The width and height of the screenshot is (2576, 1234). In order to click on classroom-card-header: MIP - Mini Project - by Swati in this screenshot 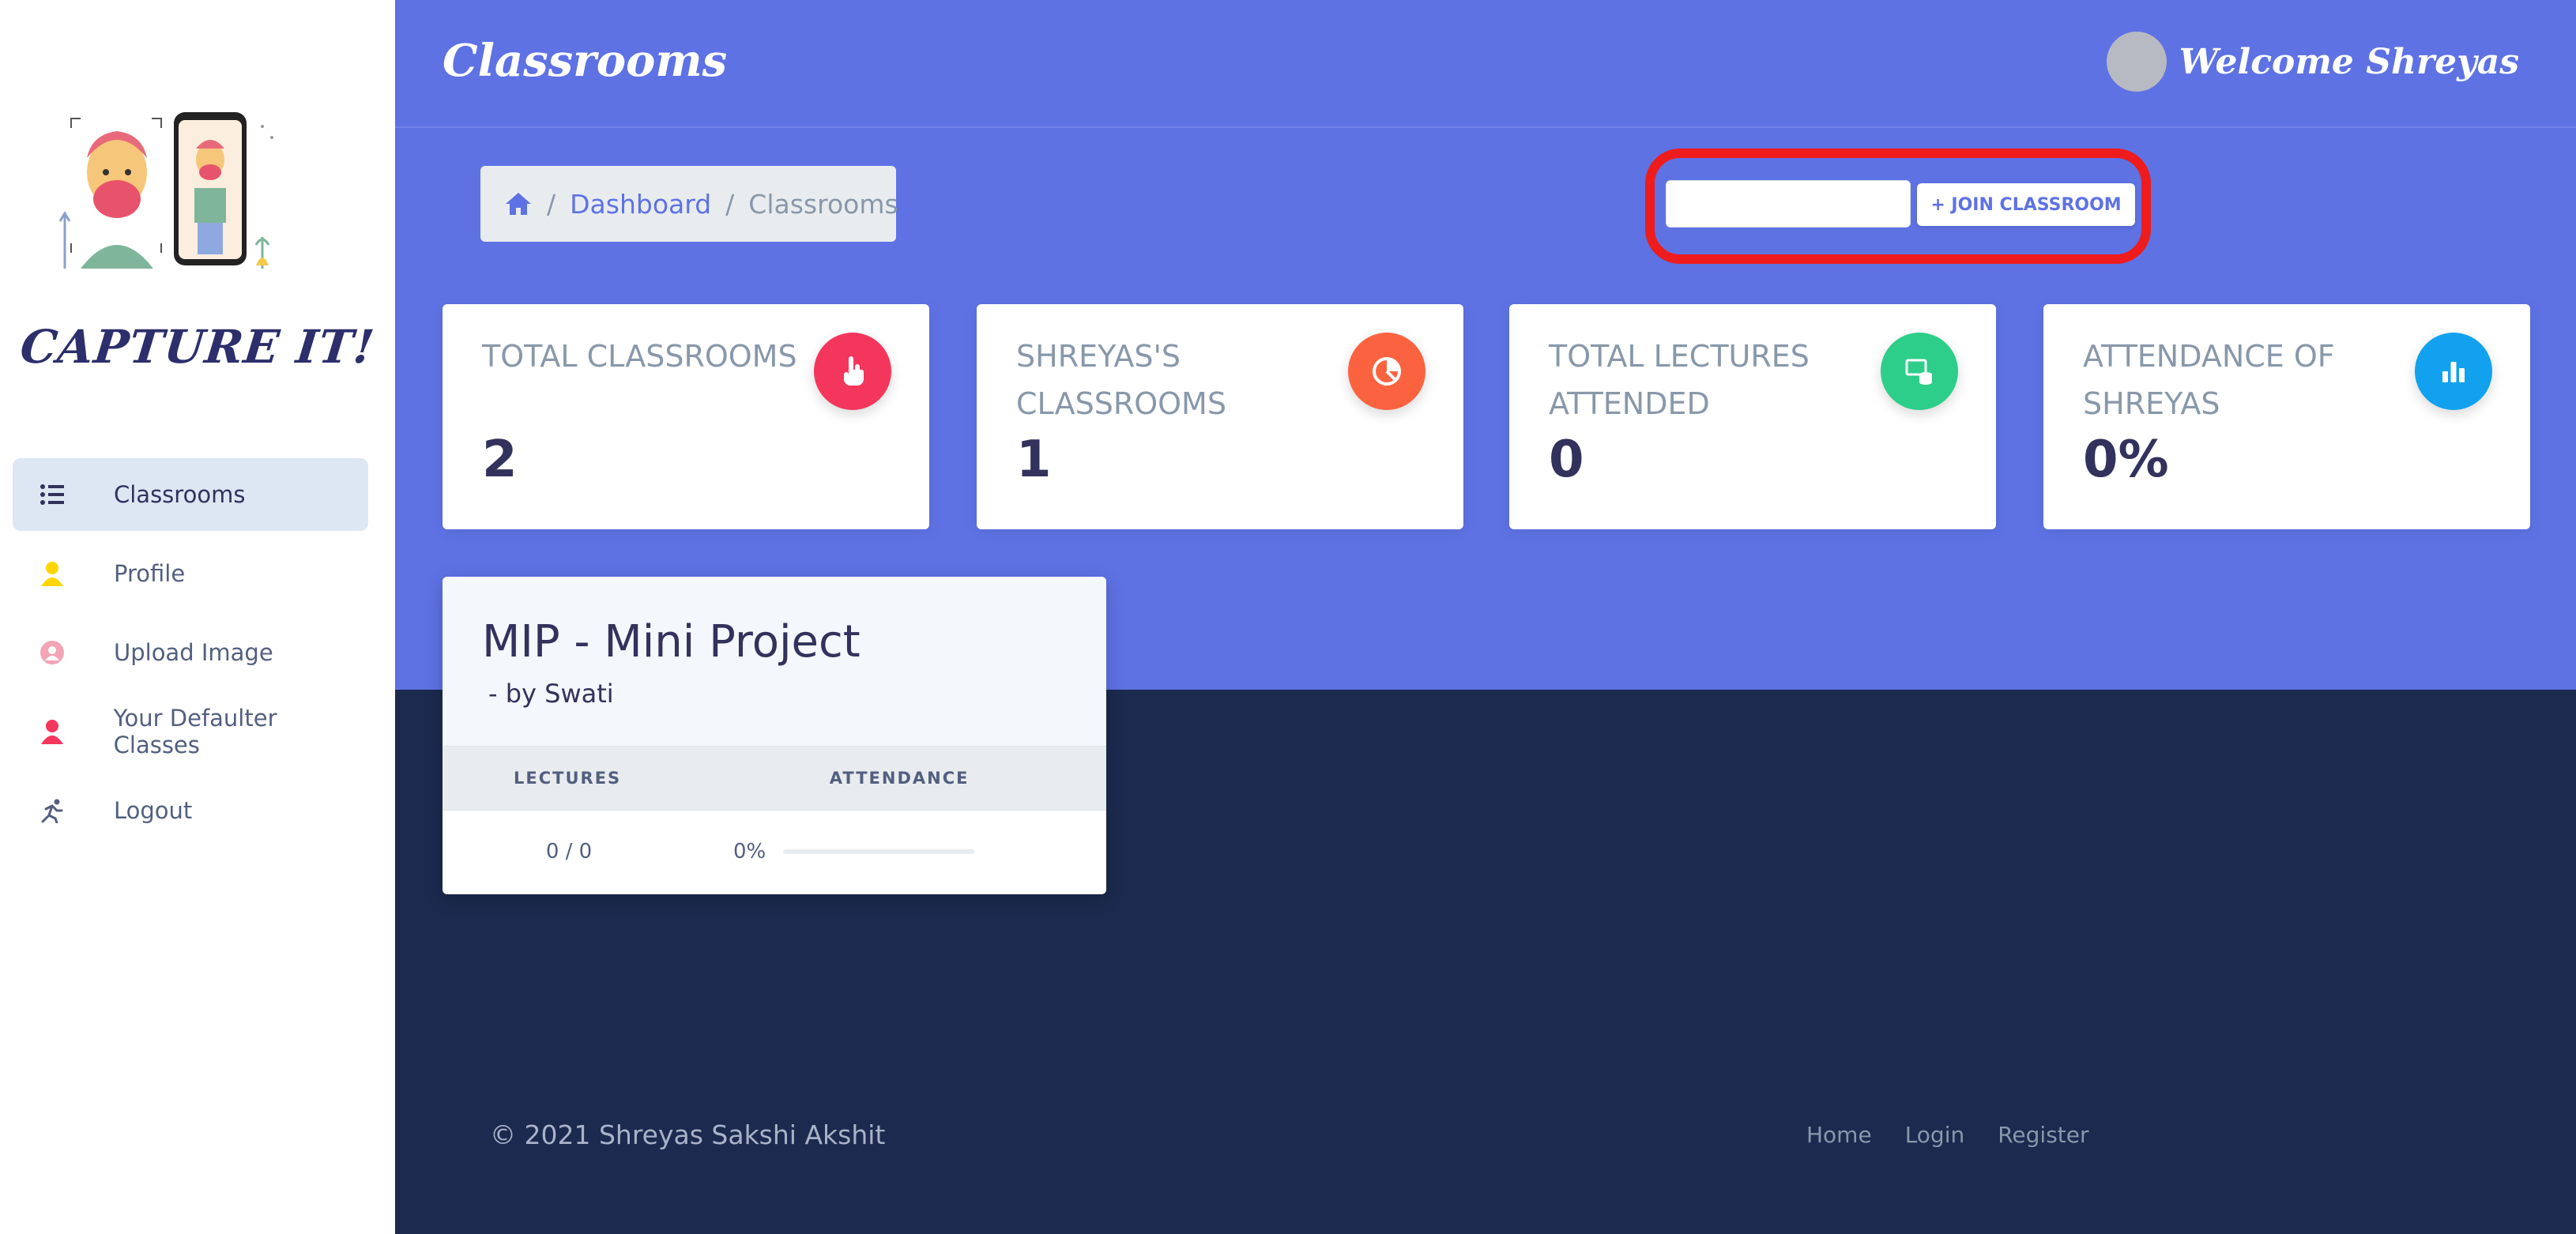, I will do `click(774, 661)`.